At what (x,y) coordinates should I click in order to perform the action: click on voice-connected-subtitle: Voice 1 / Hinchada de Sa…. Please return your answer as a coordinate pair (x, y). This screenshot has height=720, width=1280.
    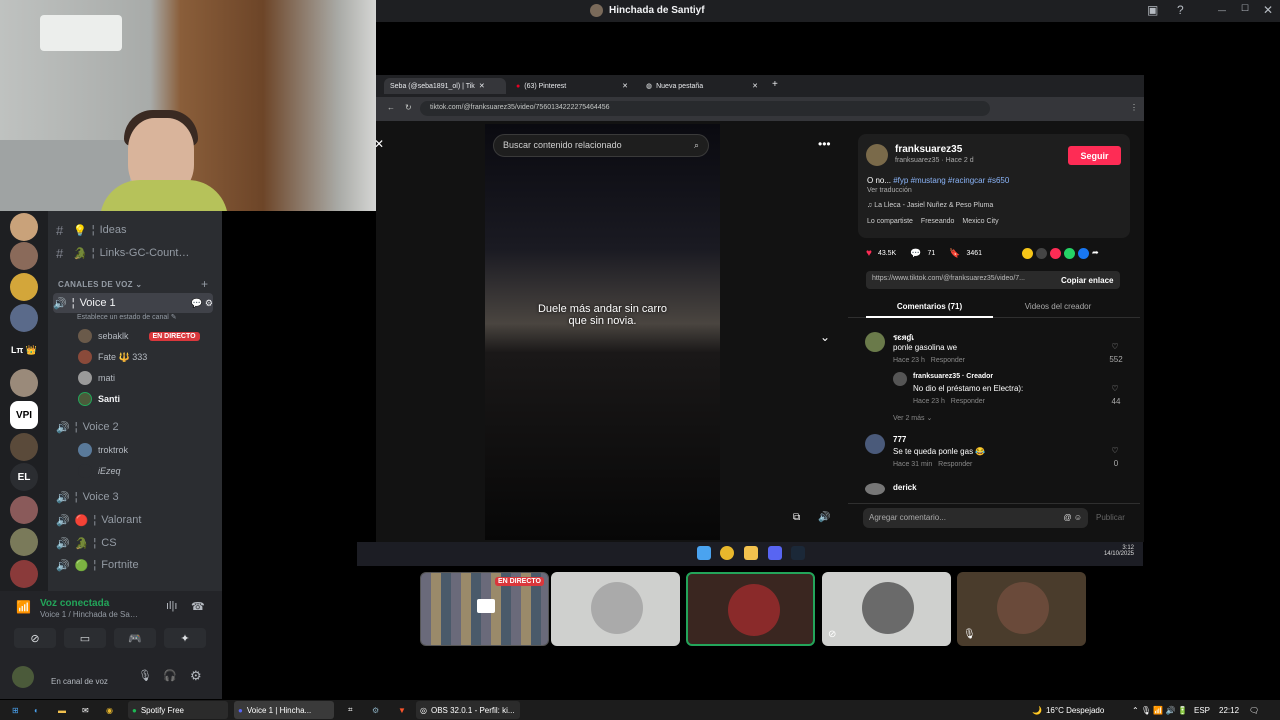
    Looking at the image, I should click on (89, 614).